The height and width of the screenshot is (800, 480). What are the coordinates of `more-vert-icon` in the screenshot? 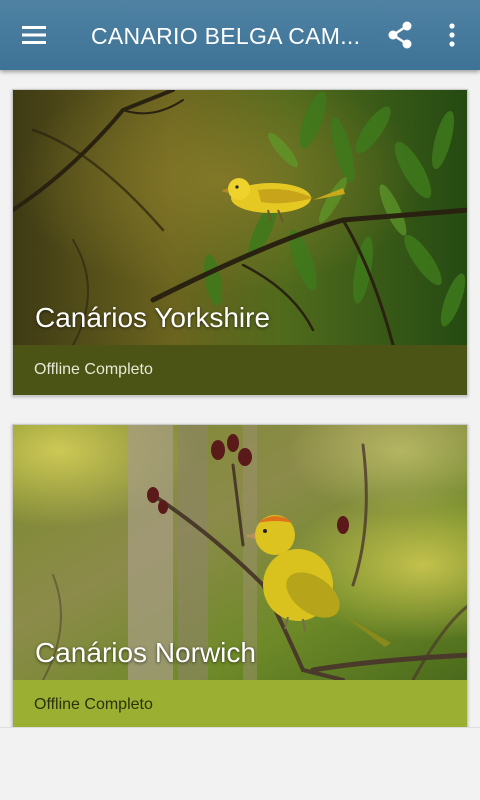 It's located at (452, 35).